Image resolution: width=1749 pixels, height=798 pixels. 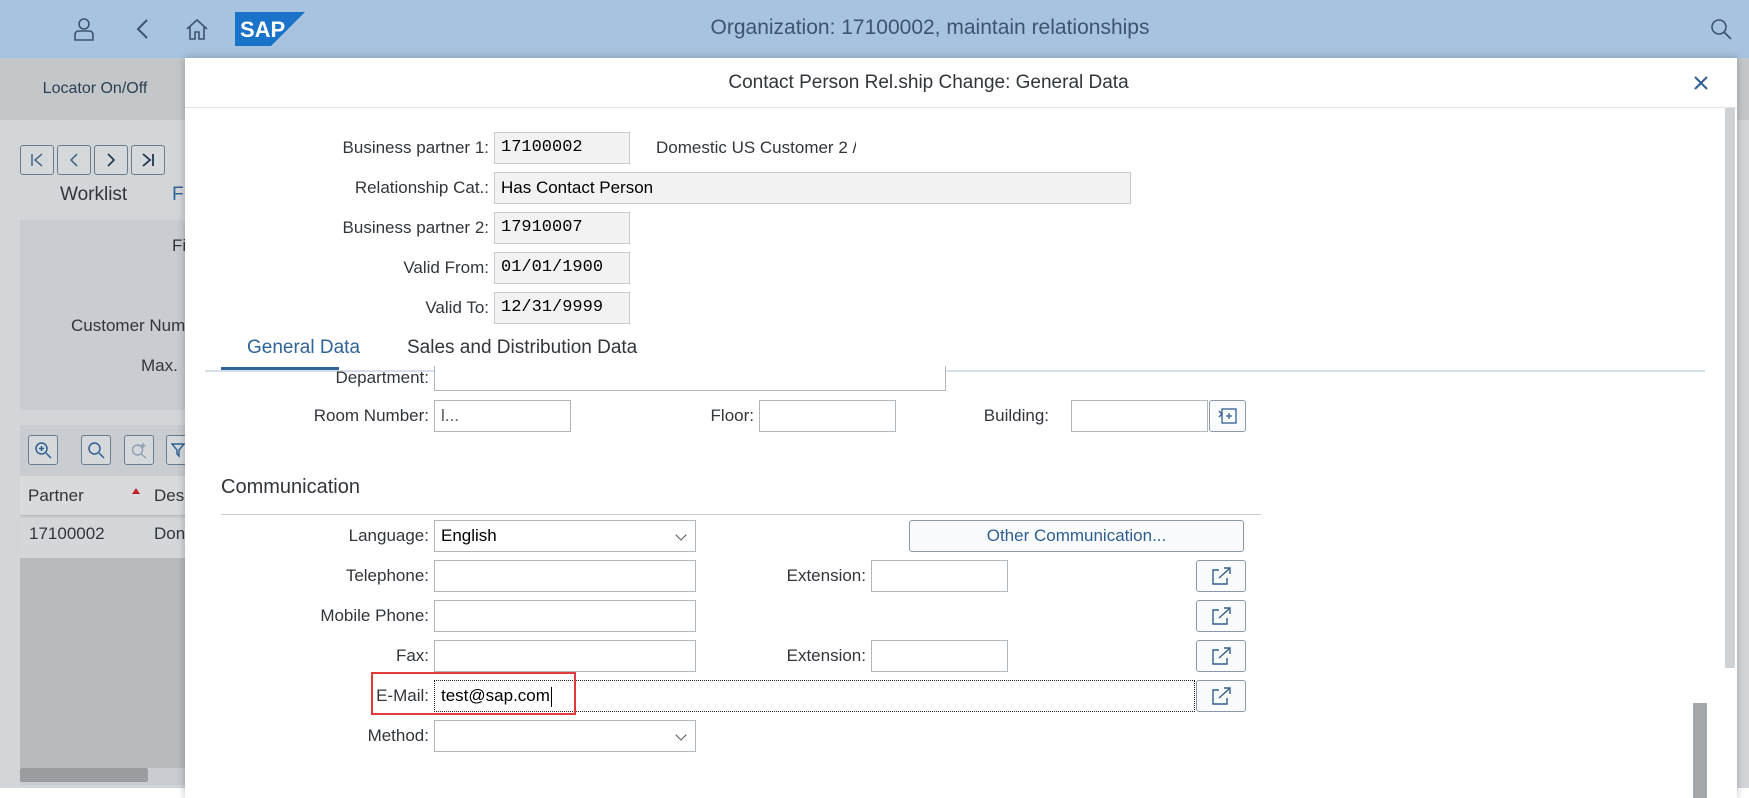 I want to click on sap-logo: SAP, so click(x=270, y=29).